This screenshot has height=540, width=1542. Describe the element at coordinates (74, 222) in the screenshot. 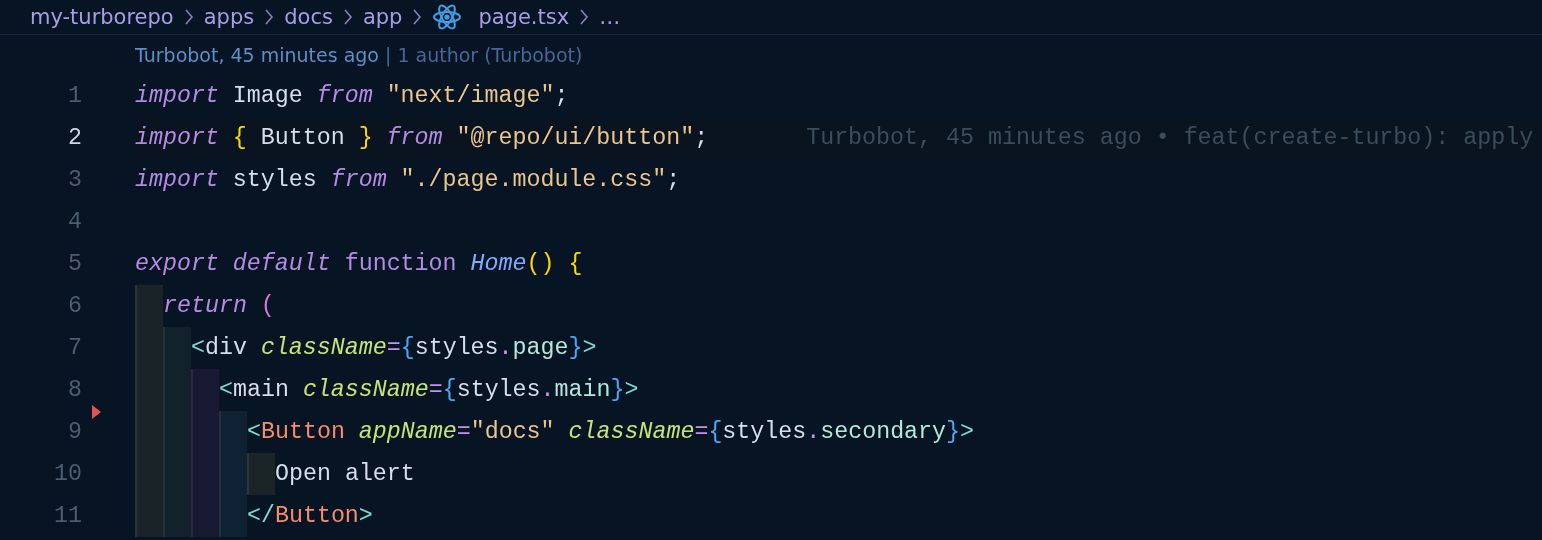

I see `line-number: 4` at that location.